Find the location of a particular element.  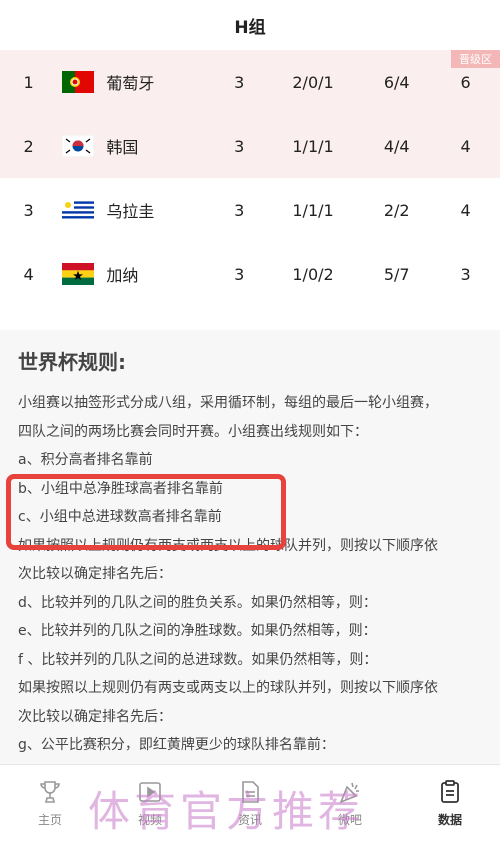

team-name: 韩国 is located at coordinates (122, 147).